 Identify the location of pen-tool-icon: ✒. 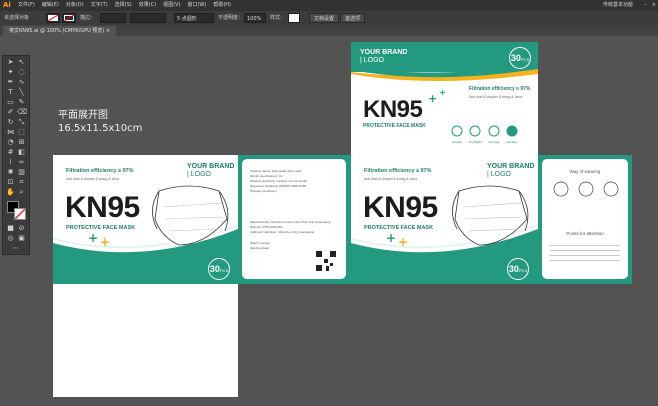
(10, 82).